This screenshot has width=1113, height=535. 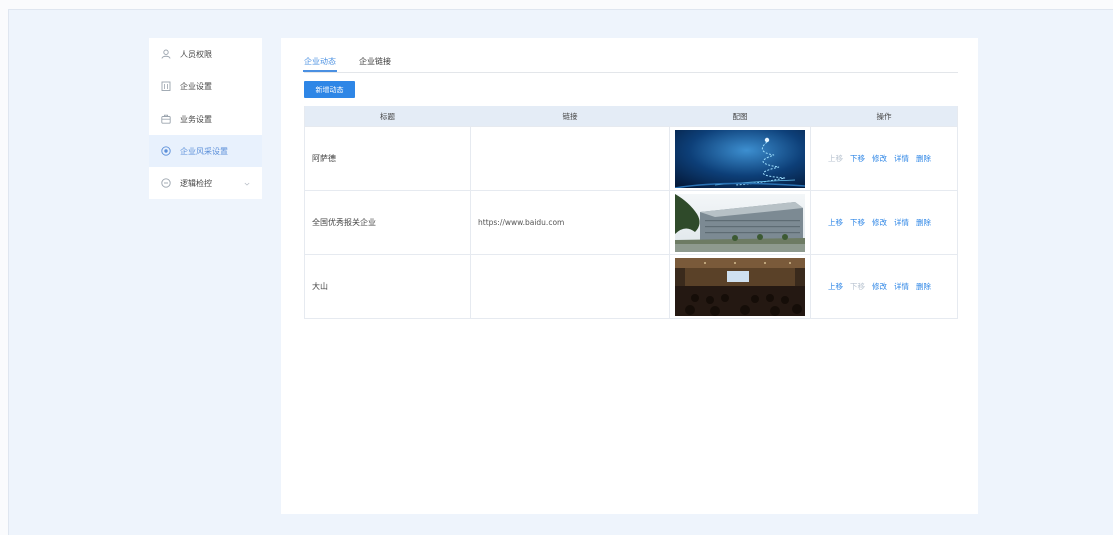 I want to click on add-news-button: 新增动态, so click(x=329, y=89).